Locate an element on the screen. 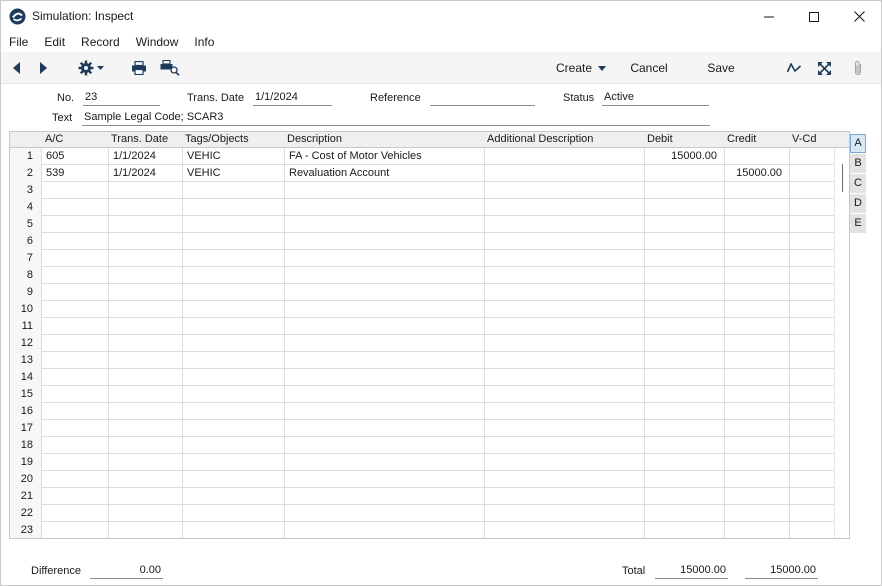 Image resolution: width=882 pixels, height=586 pixels. maximize-button is located at coordinates (814, 16).